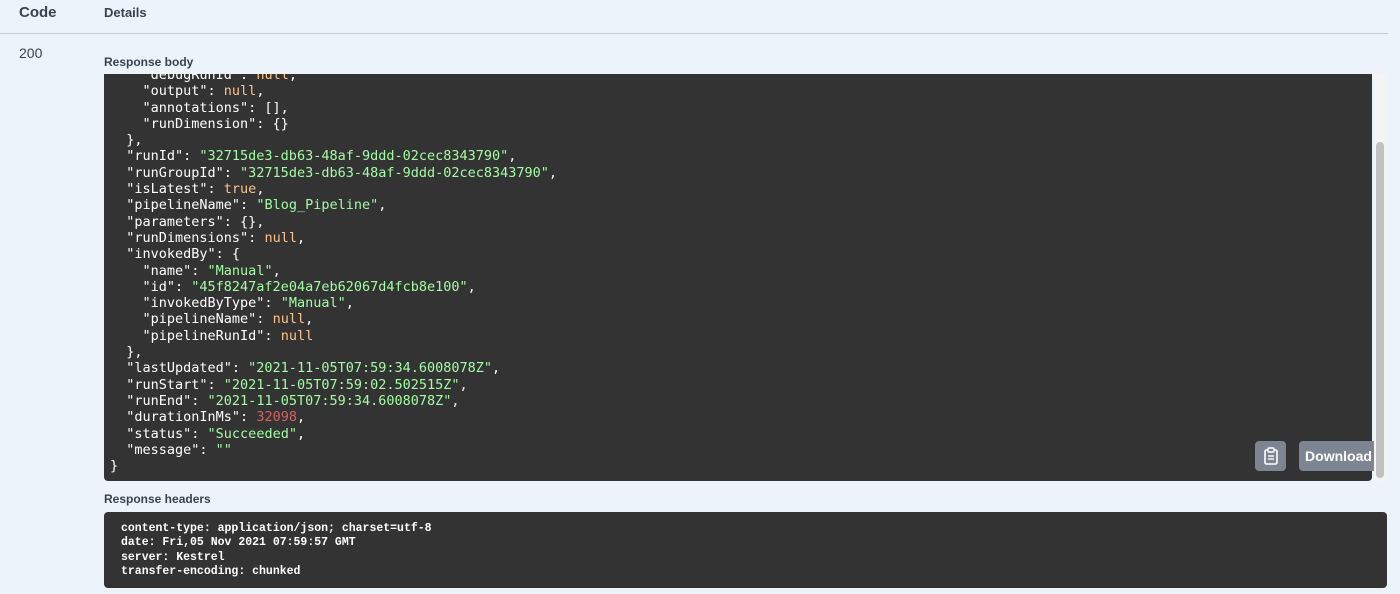 Image resolution: width=1400 pixels, height=594 pixels. I want to click on code-line: "pipelineRunId": null, so click(738, 336).